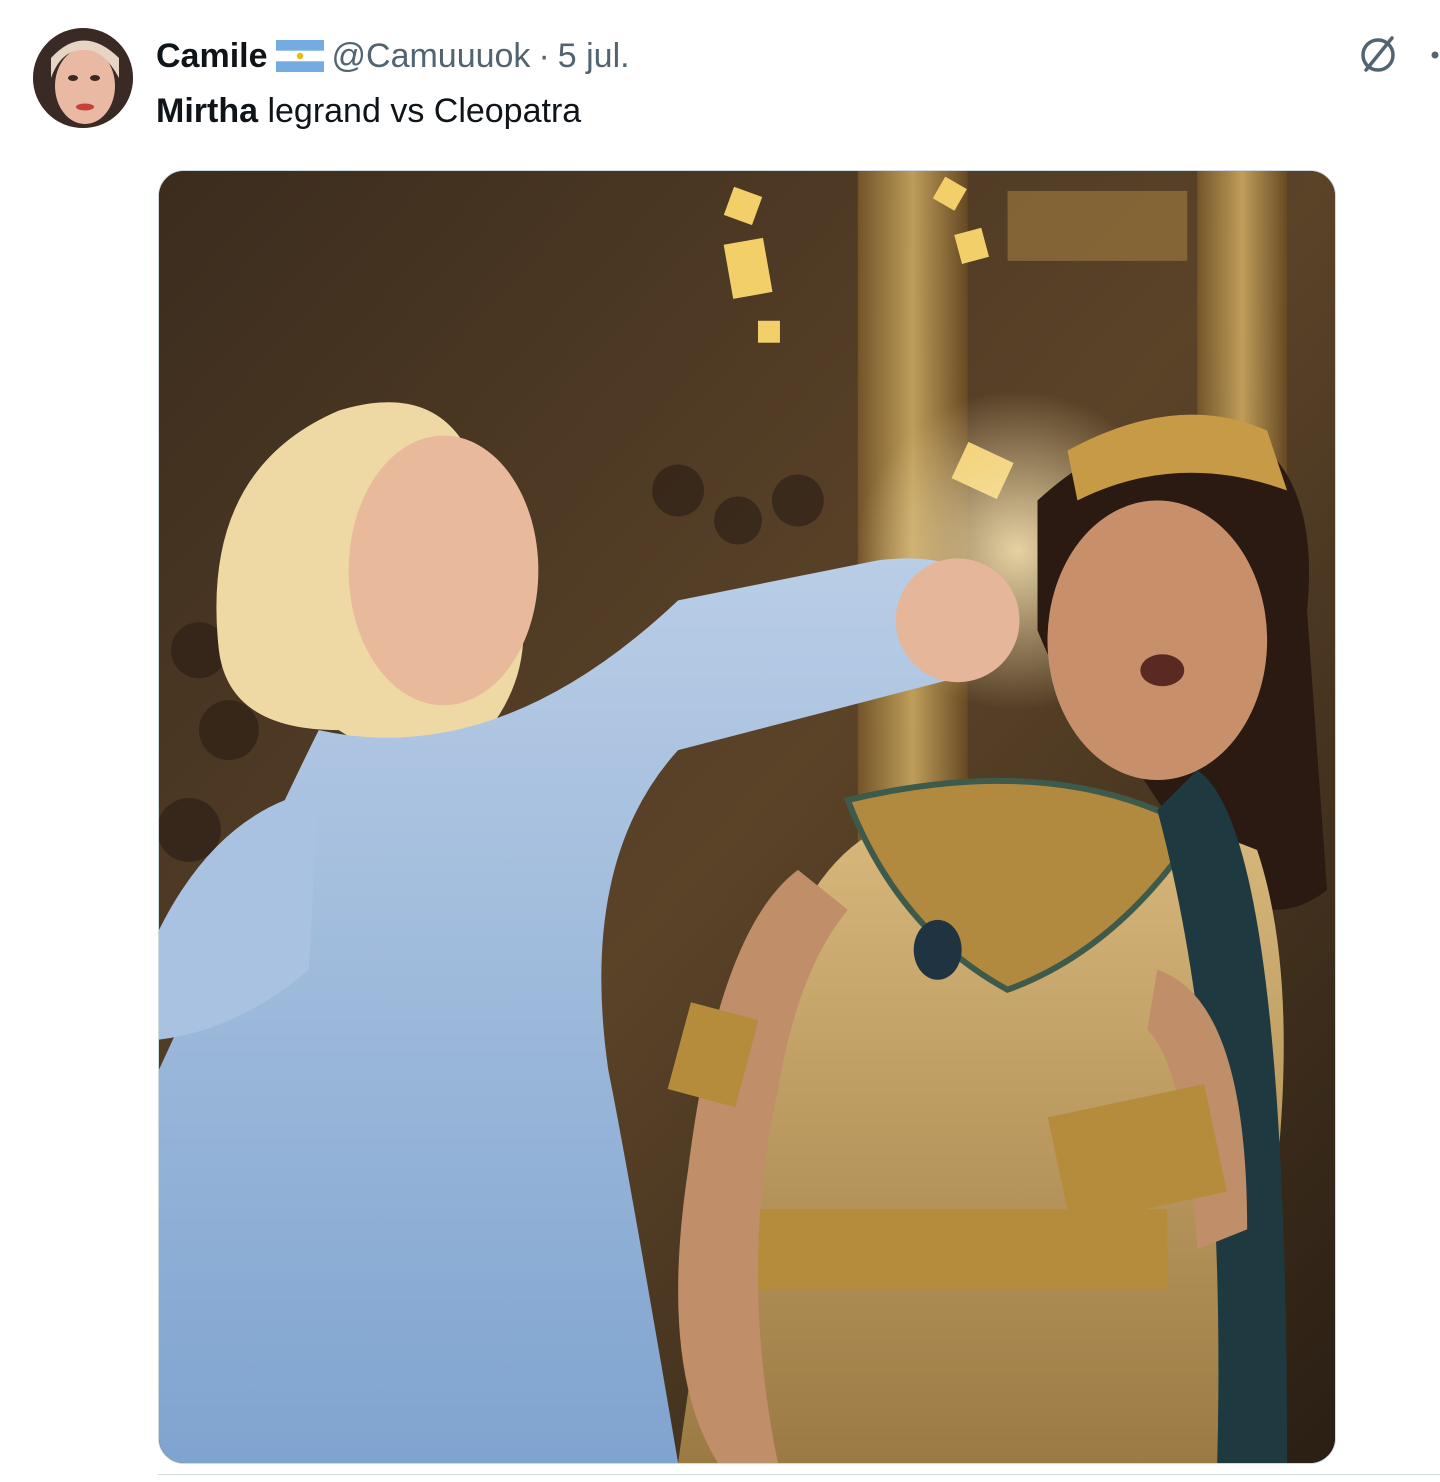 This screenshot has width=1440, height=1482. What do you see at coordinates (212, 56) in the screenshot?
I see `display-name: Camile` at bounding box center [212, 56].